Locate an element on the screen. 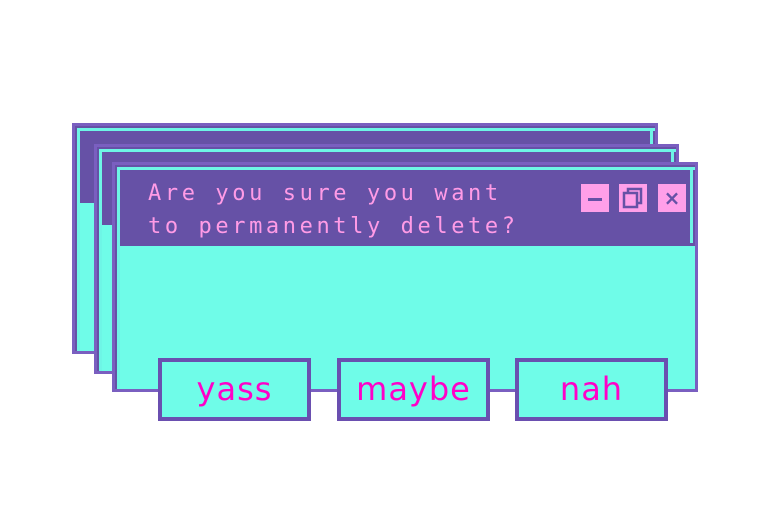 The height and width of the screenshot is (515, 770). yass-button-label: yass is located at coordinates (234, 388).